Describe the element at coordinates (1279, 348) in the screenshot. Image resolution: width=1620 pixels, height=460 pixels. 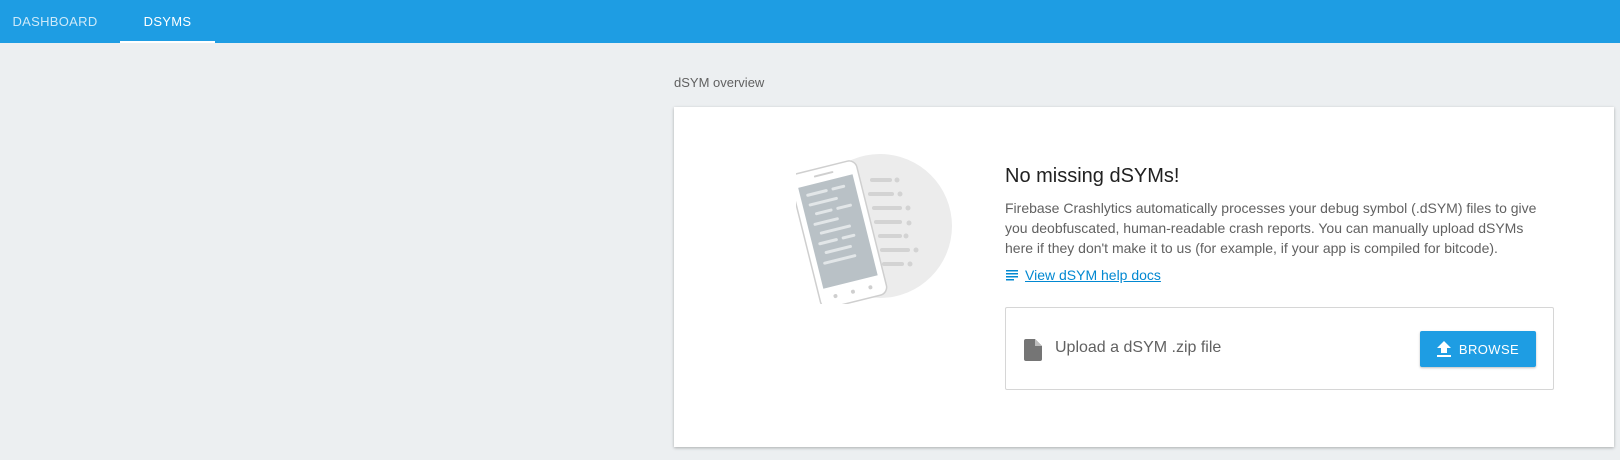
I see `upload-dropzone: Upload a dSYM .zip file BROWSE` at that location.